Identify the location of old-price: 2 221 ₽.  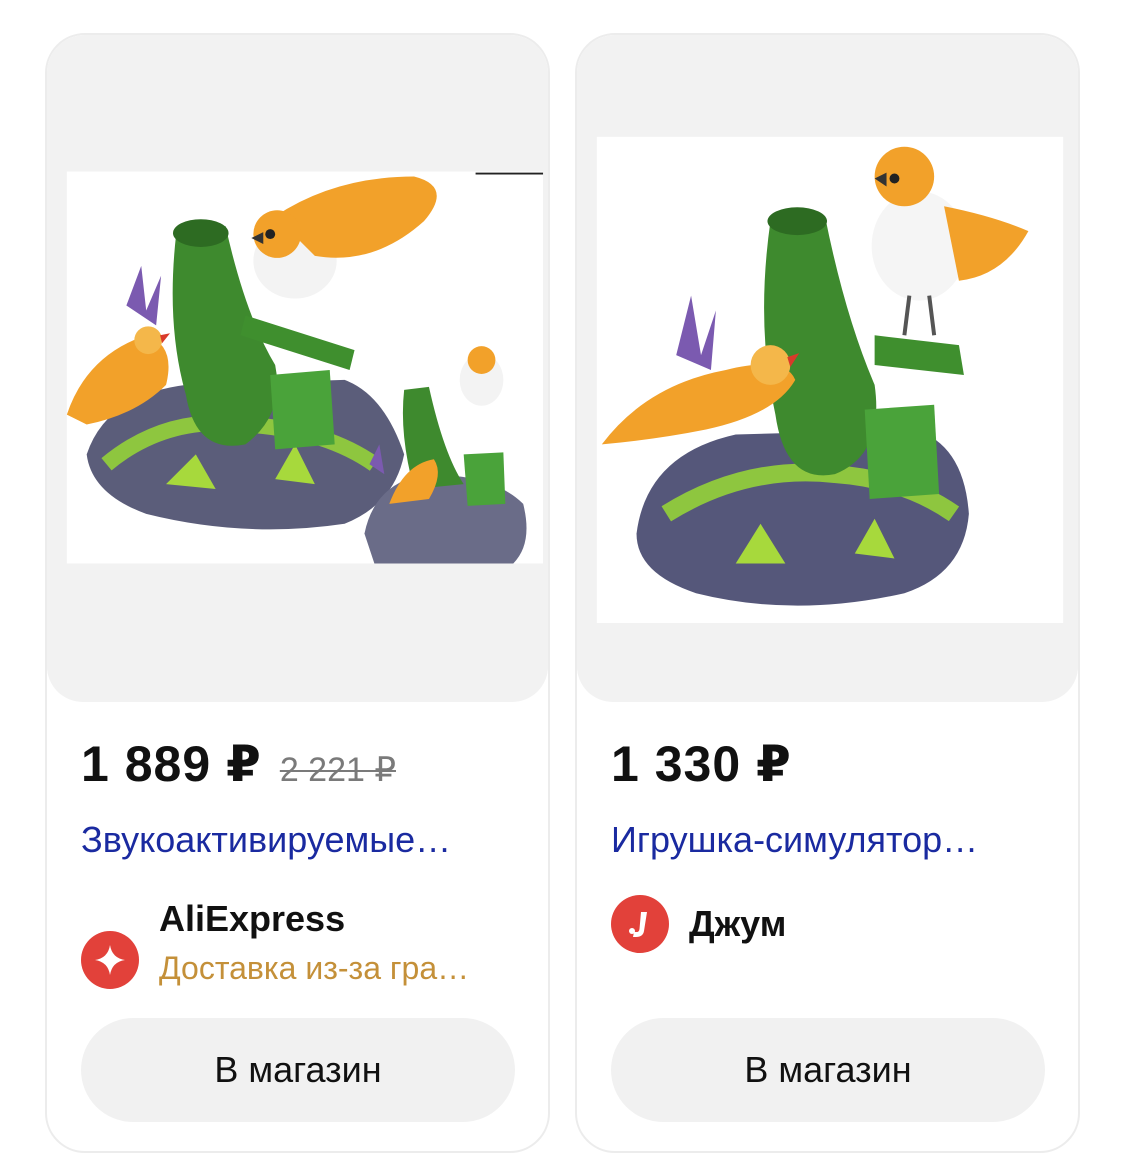
(337, 770).